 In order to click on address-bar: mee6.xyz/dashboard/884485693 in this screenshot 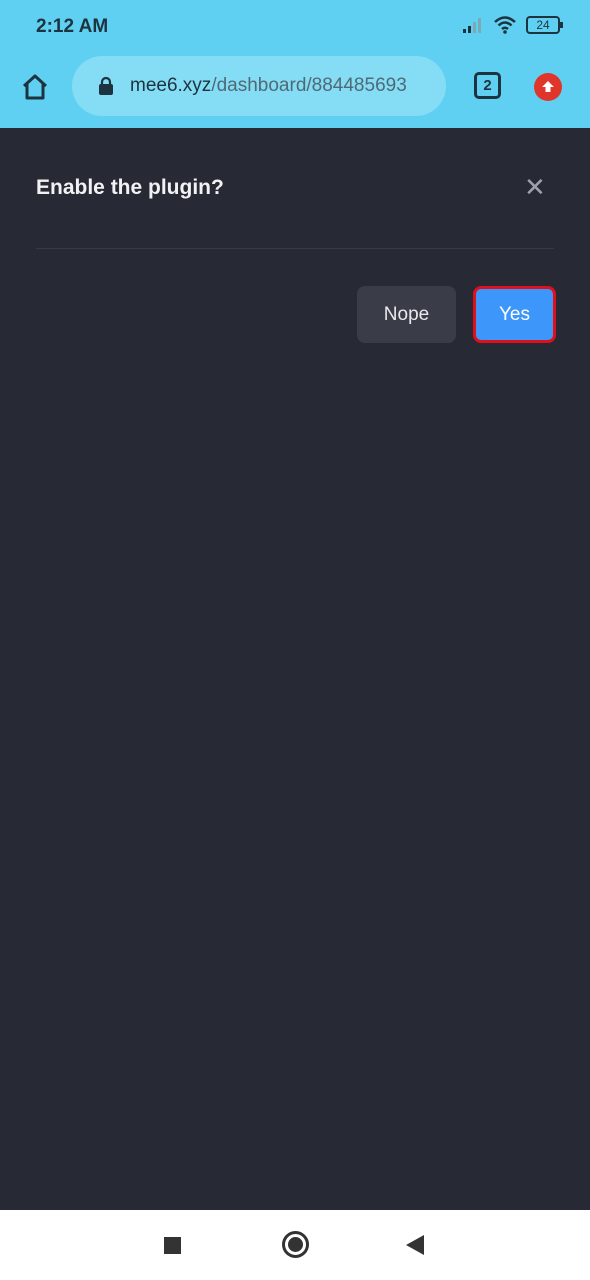, I will do `click(259, 86)`.